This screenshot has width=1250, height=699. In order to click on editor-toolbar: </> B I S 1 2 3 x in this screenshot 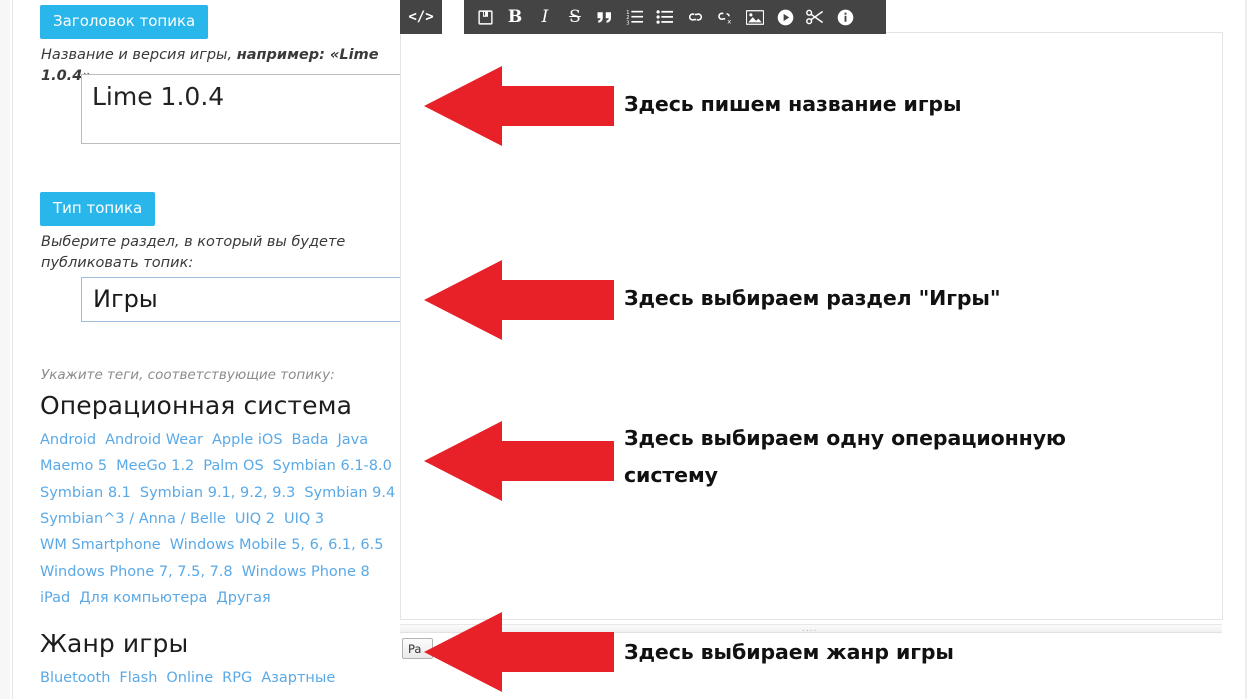, I will do `click(643, 17)`.